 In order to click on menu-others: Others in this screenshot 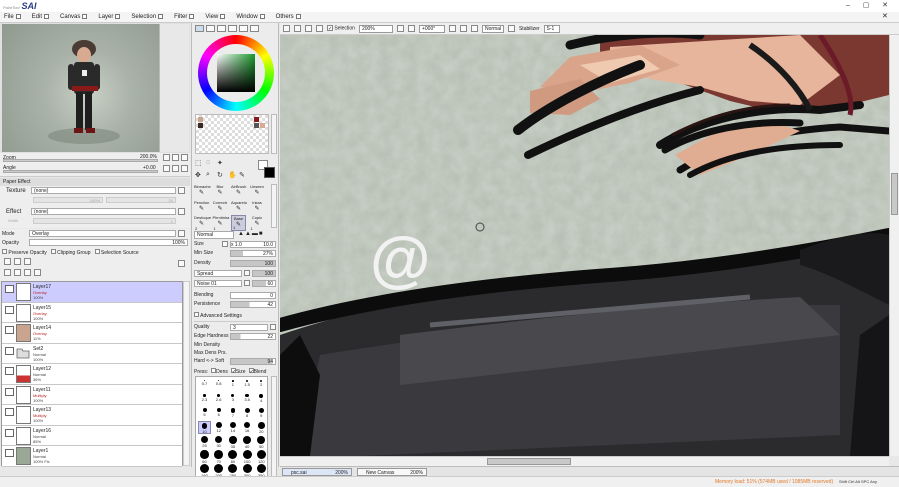, I will do `click(288, 16)`.